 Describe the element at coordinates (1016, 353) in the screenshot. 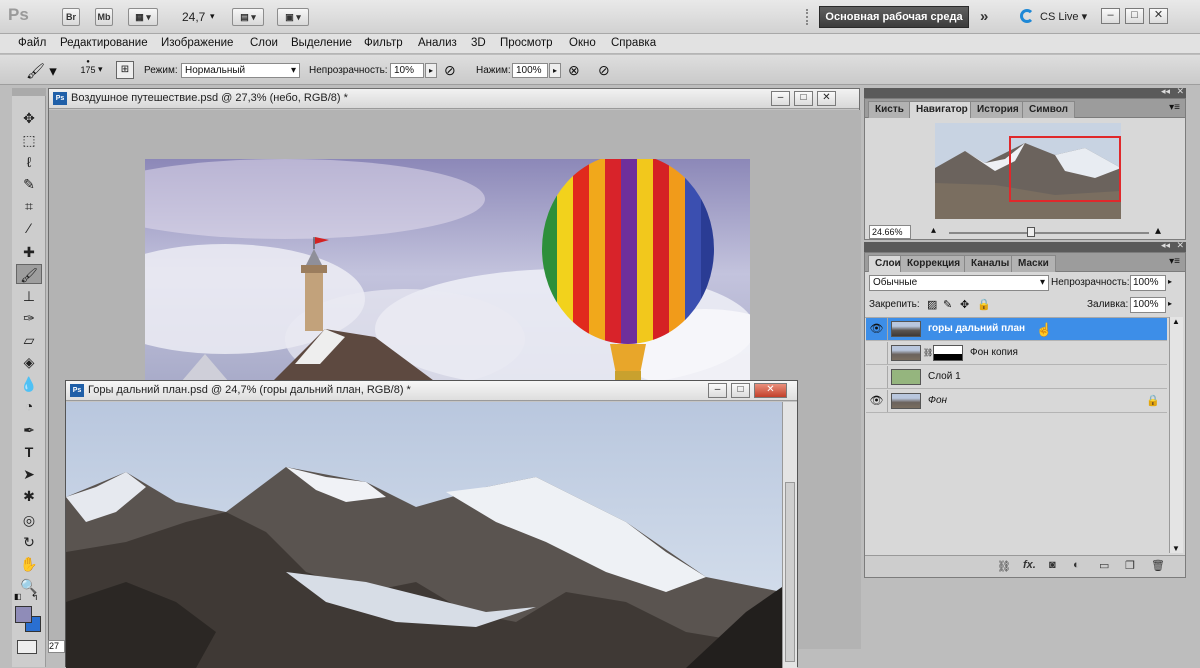

I see `layer-row: ⛓ Фон копия` at that location.